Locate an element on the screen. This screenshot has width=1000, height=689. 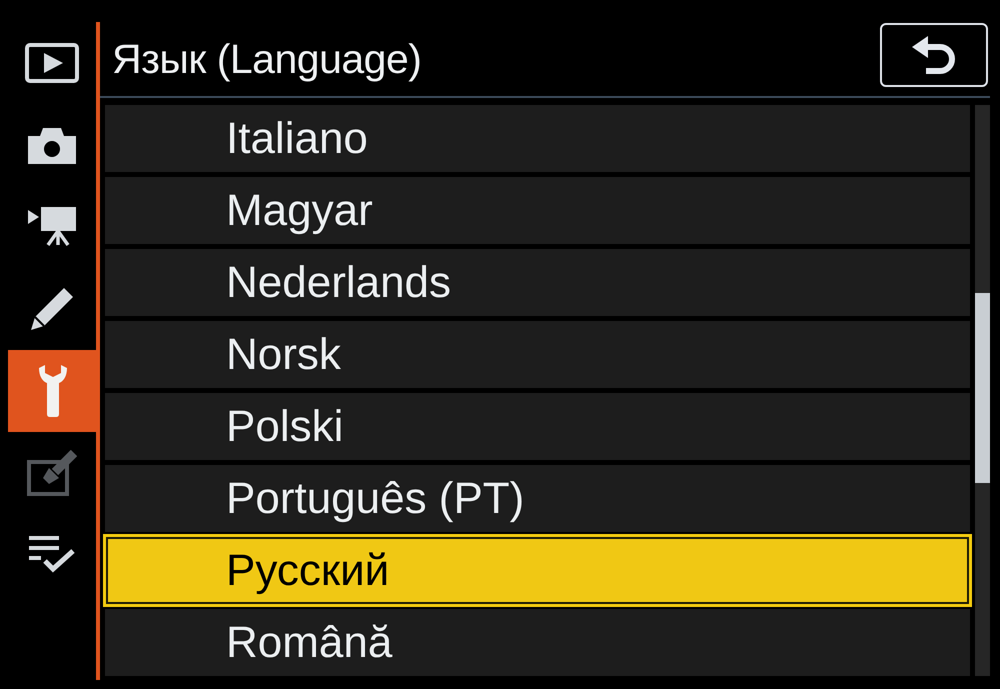
language-option: Norsk is located at coordinates (537, 354).